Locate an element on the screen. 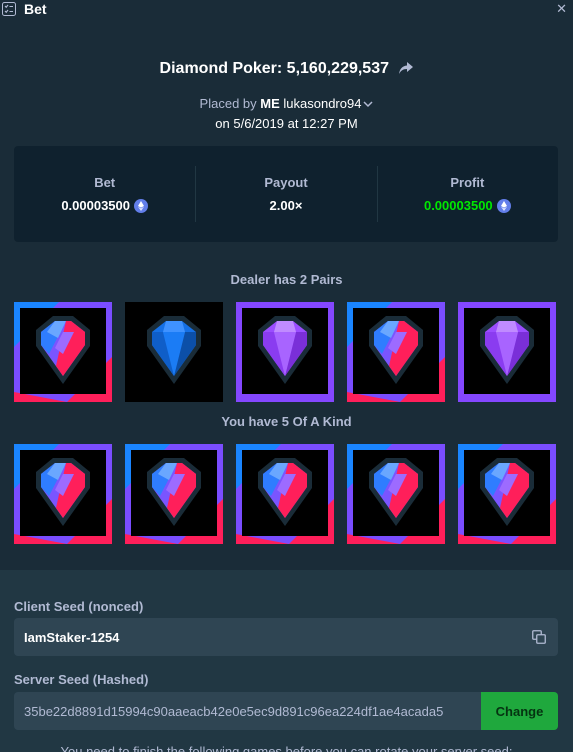 Image resolution: width=573 pixels, height=752 pixels. client-seed-value: IamStaker-1254 is located at coordinates (72, 637).